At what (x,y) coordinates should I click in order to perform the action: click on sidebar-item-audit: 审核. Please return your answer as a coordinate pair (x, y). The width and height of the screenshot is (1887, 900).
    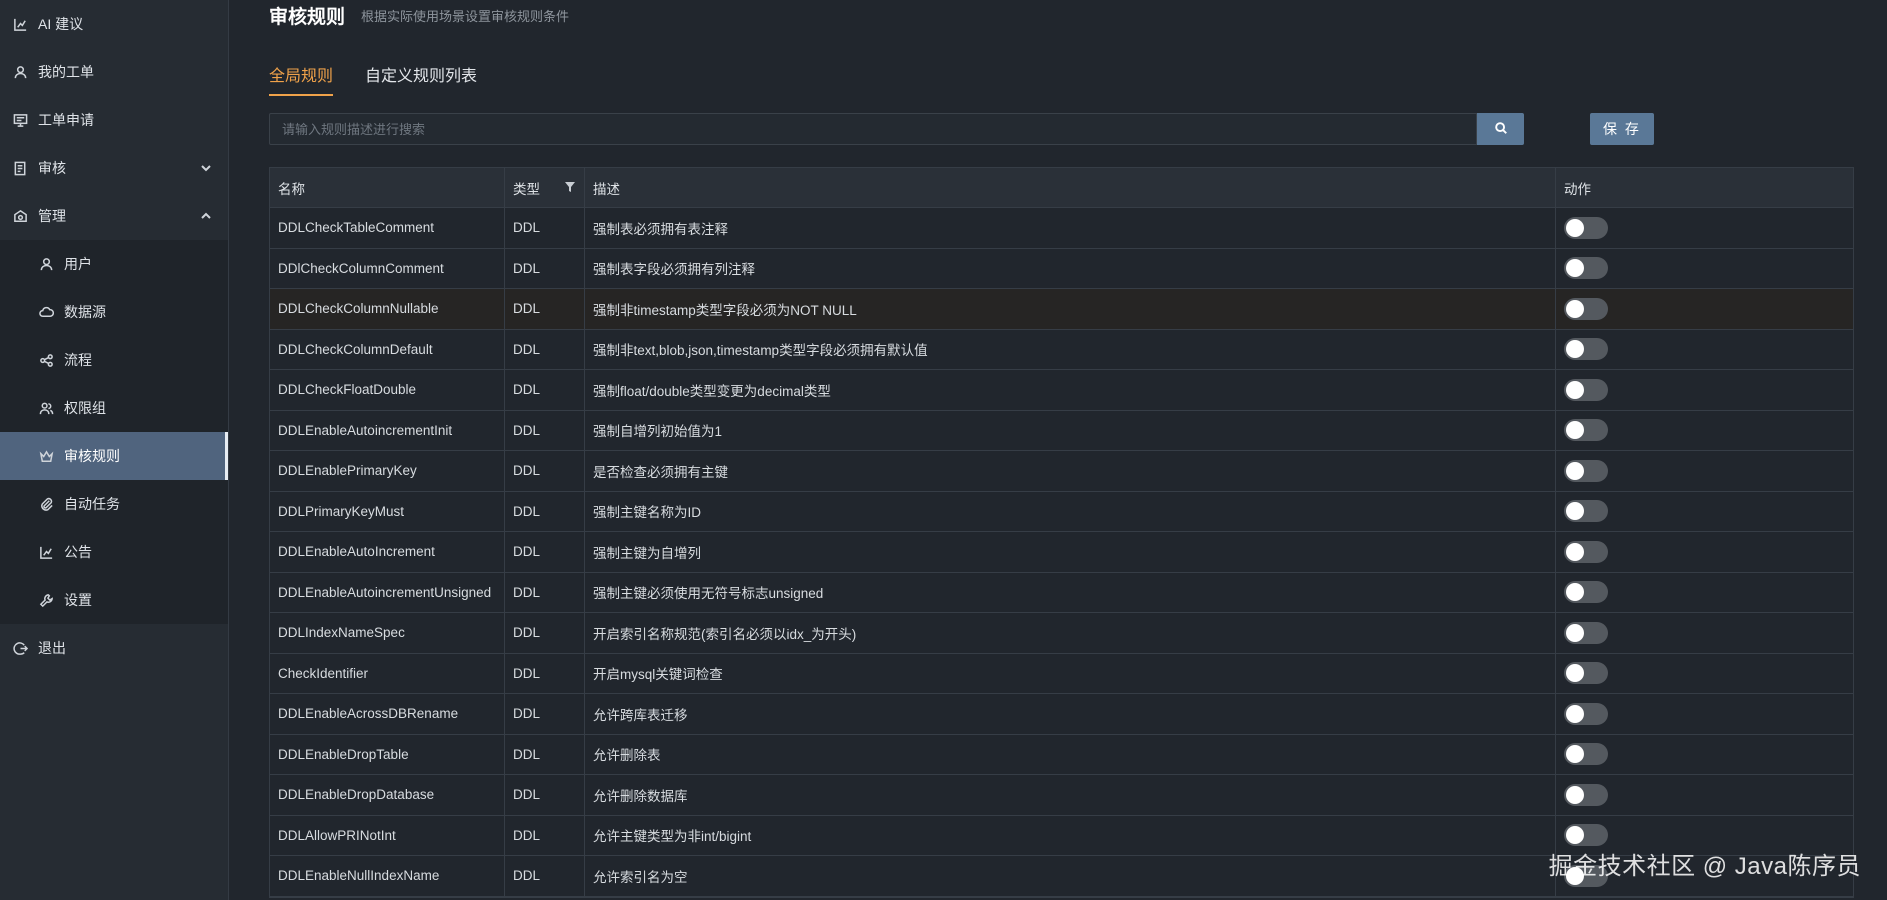
    Looking at the image, I should click on (114, 168).